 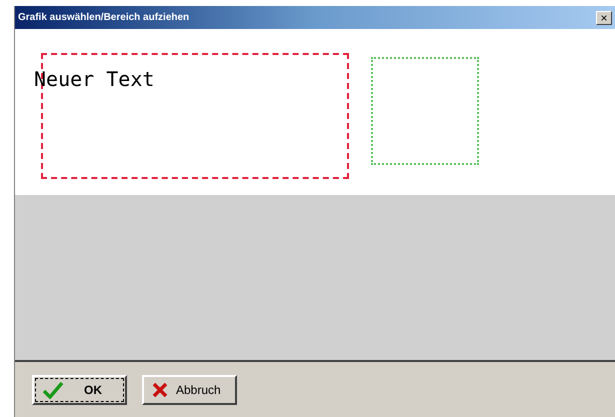 I want to click on window-title: Grafik auswählen/Bereich aufziehen, so click(x=104, y=18).